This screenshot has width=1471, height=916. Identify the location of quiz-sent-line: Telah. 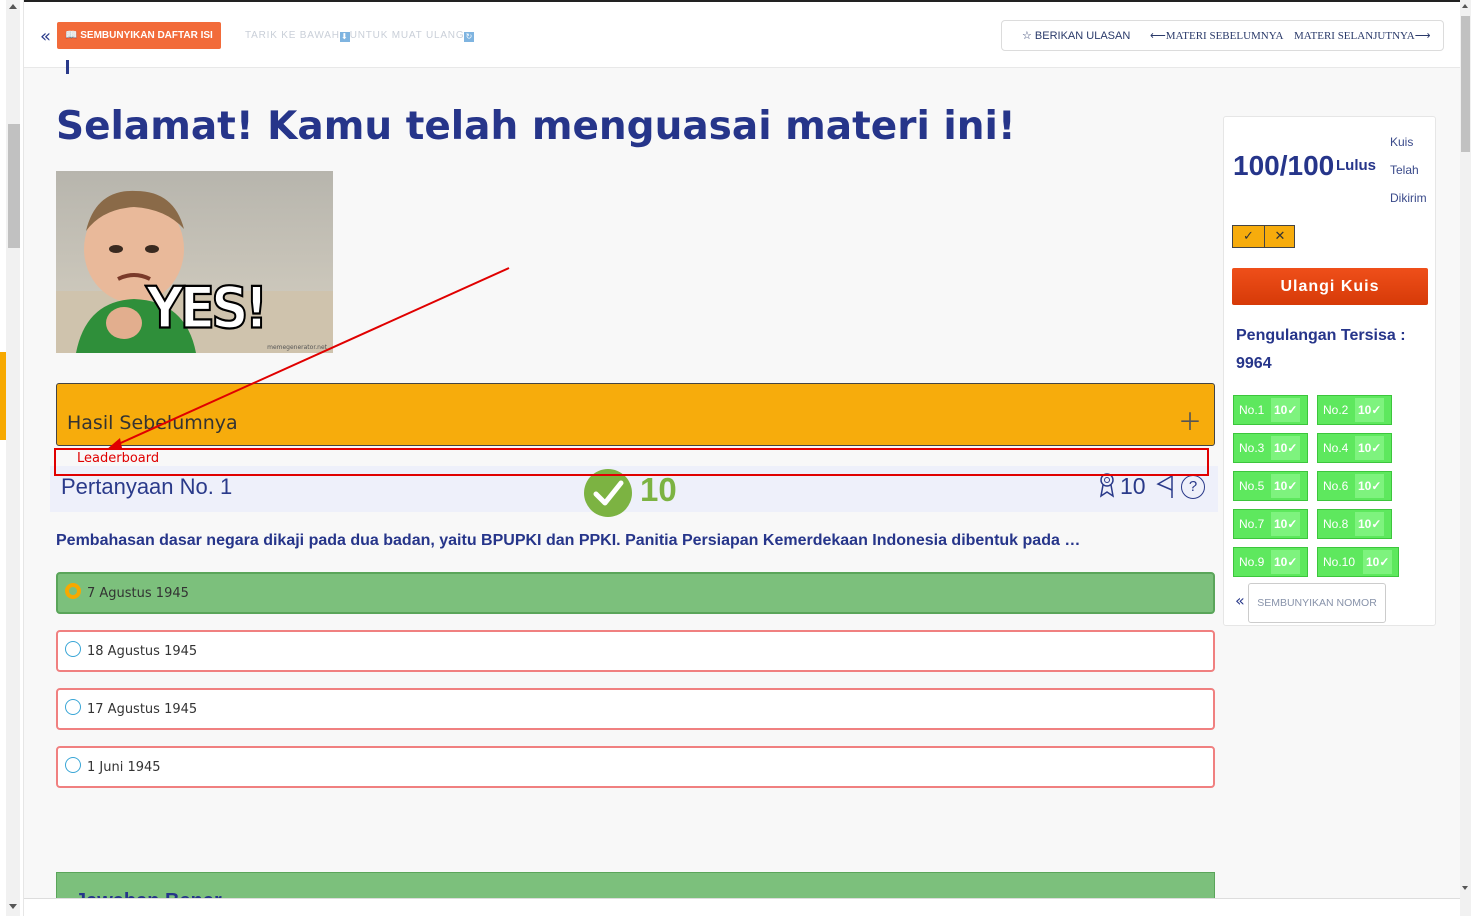
(1404, 170).